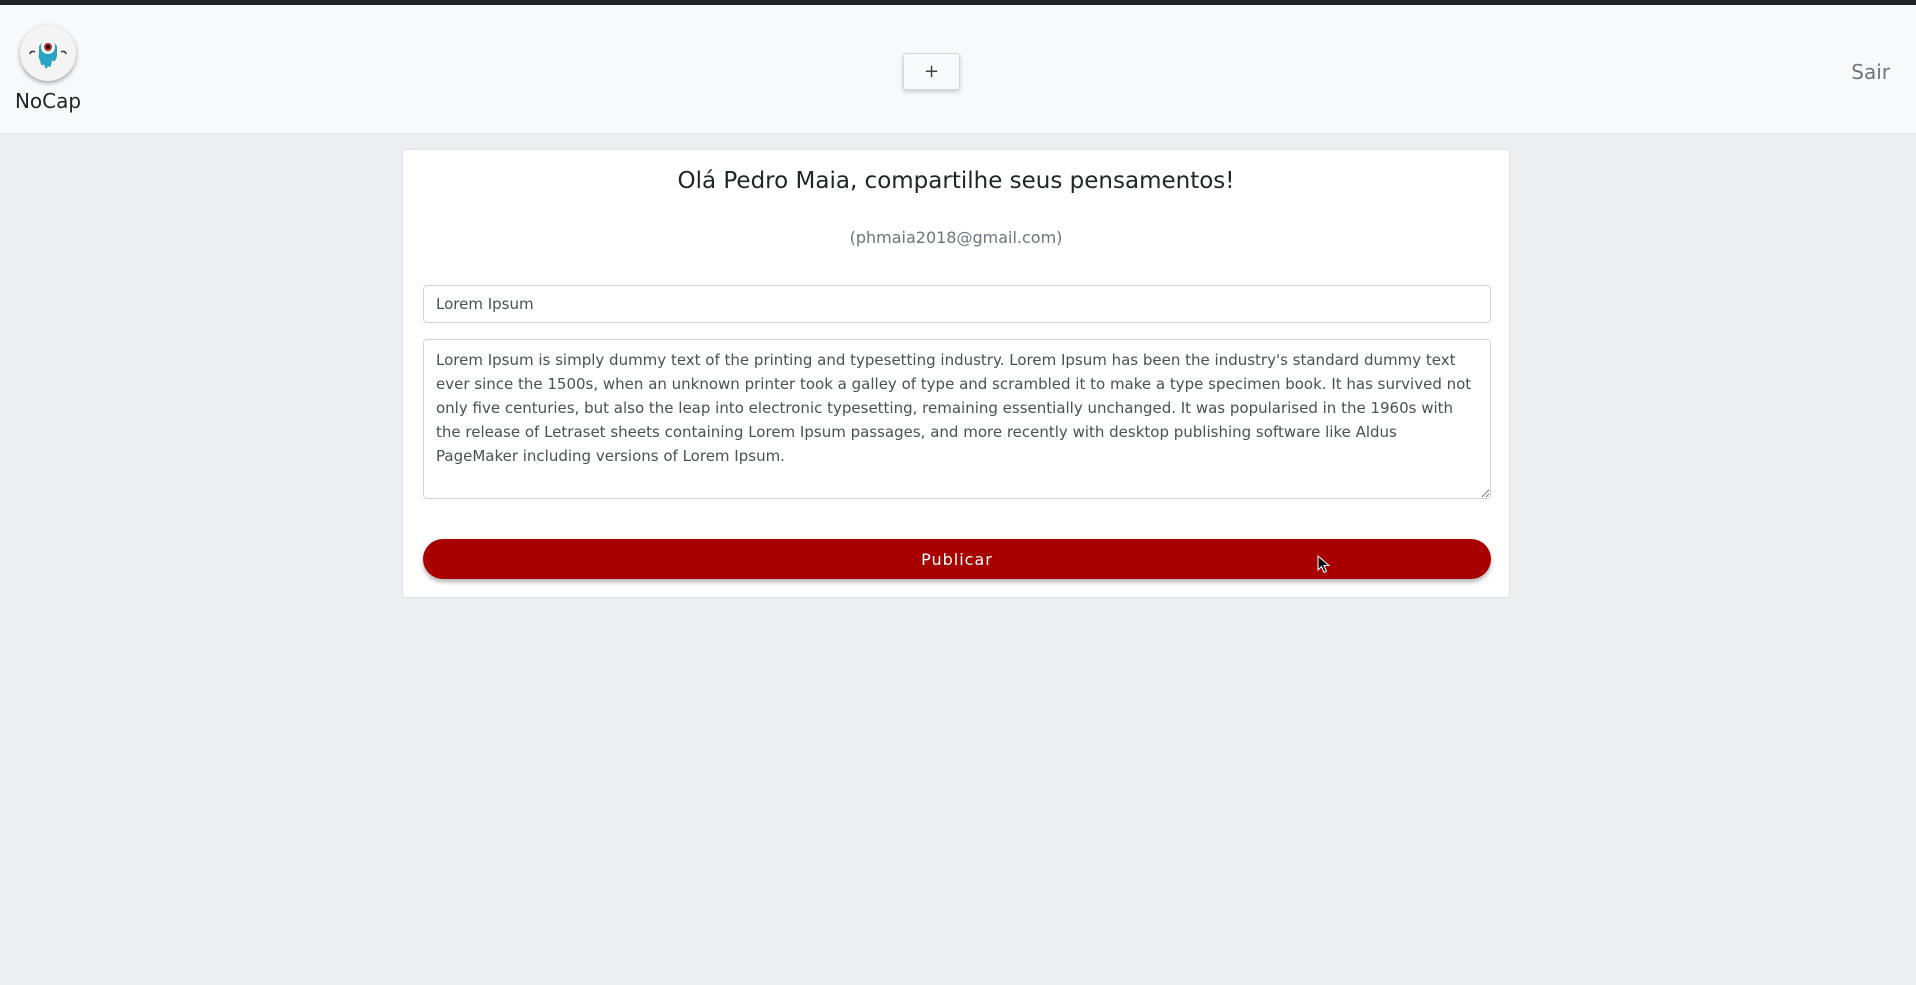 This screenshot has height=985, width=1916. What do you see at coordinates (931, 71) in the screenshot?
I see `add-post-button: +` at bounding box center [931, 71].